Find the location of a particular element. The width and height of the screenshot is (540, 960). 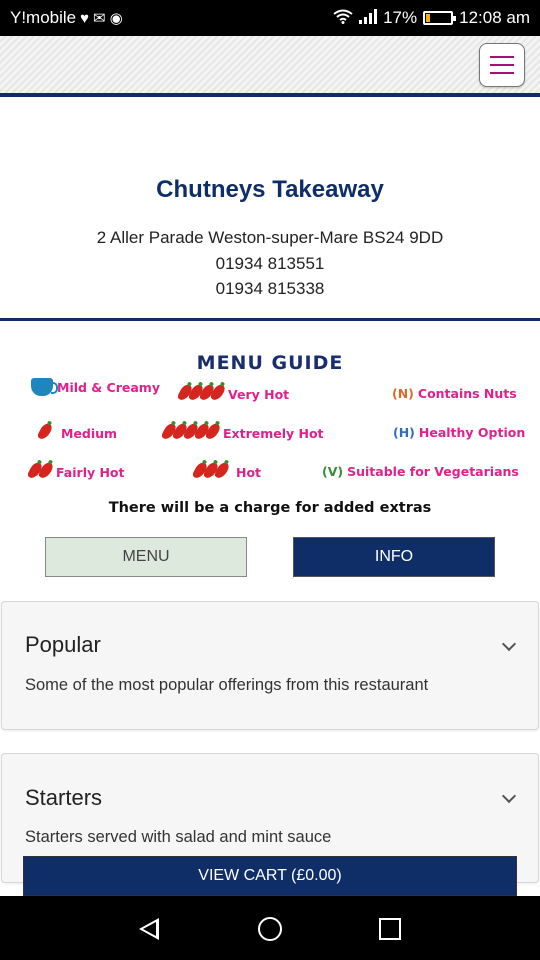

section-title: Popular is located at coordinates (63, 644).